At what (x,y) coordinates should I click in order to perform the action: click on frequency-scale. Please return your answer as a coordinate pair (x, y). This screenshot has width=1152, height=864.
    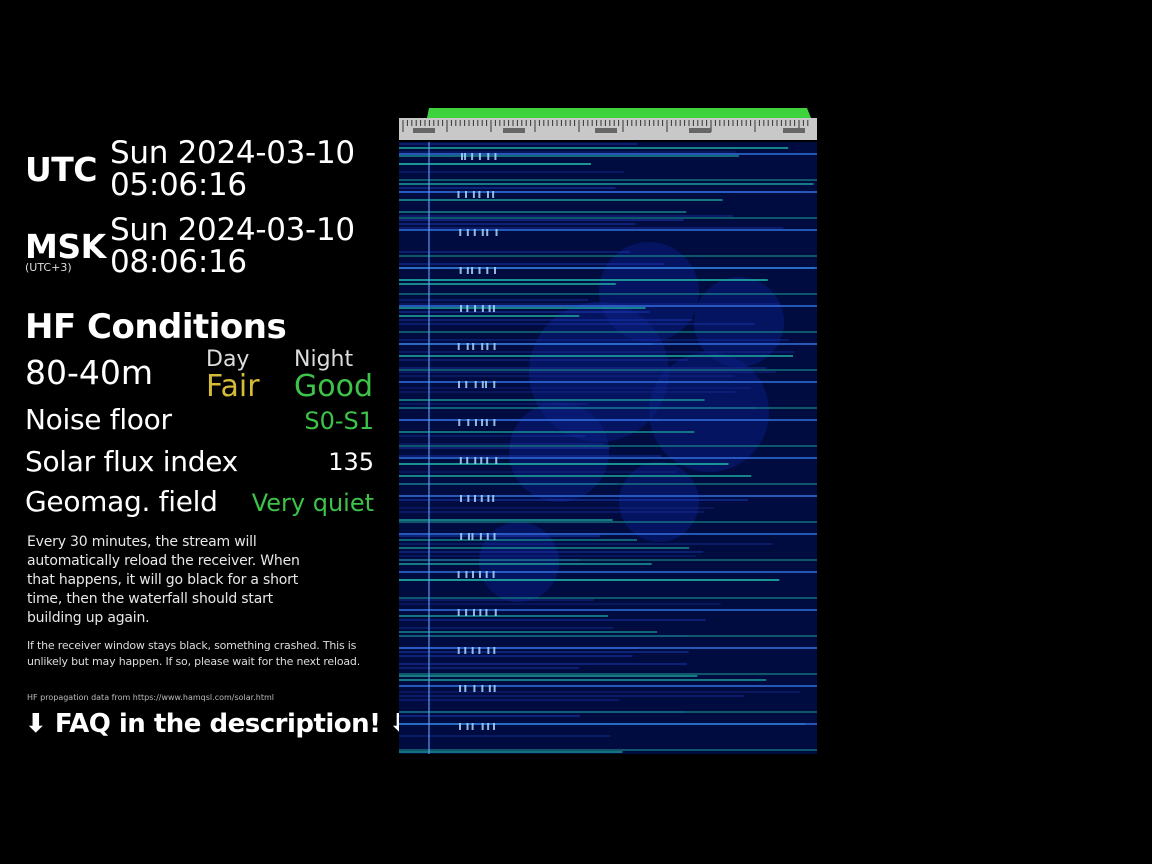
    Looking at the image, I should click on (608, 125).